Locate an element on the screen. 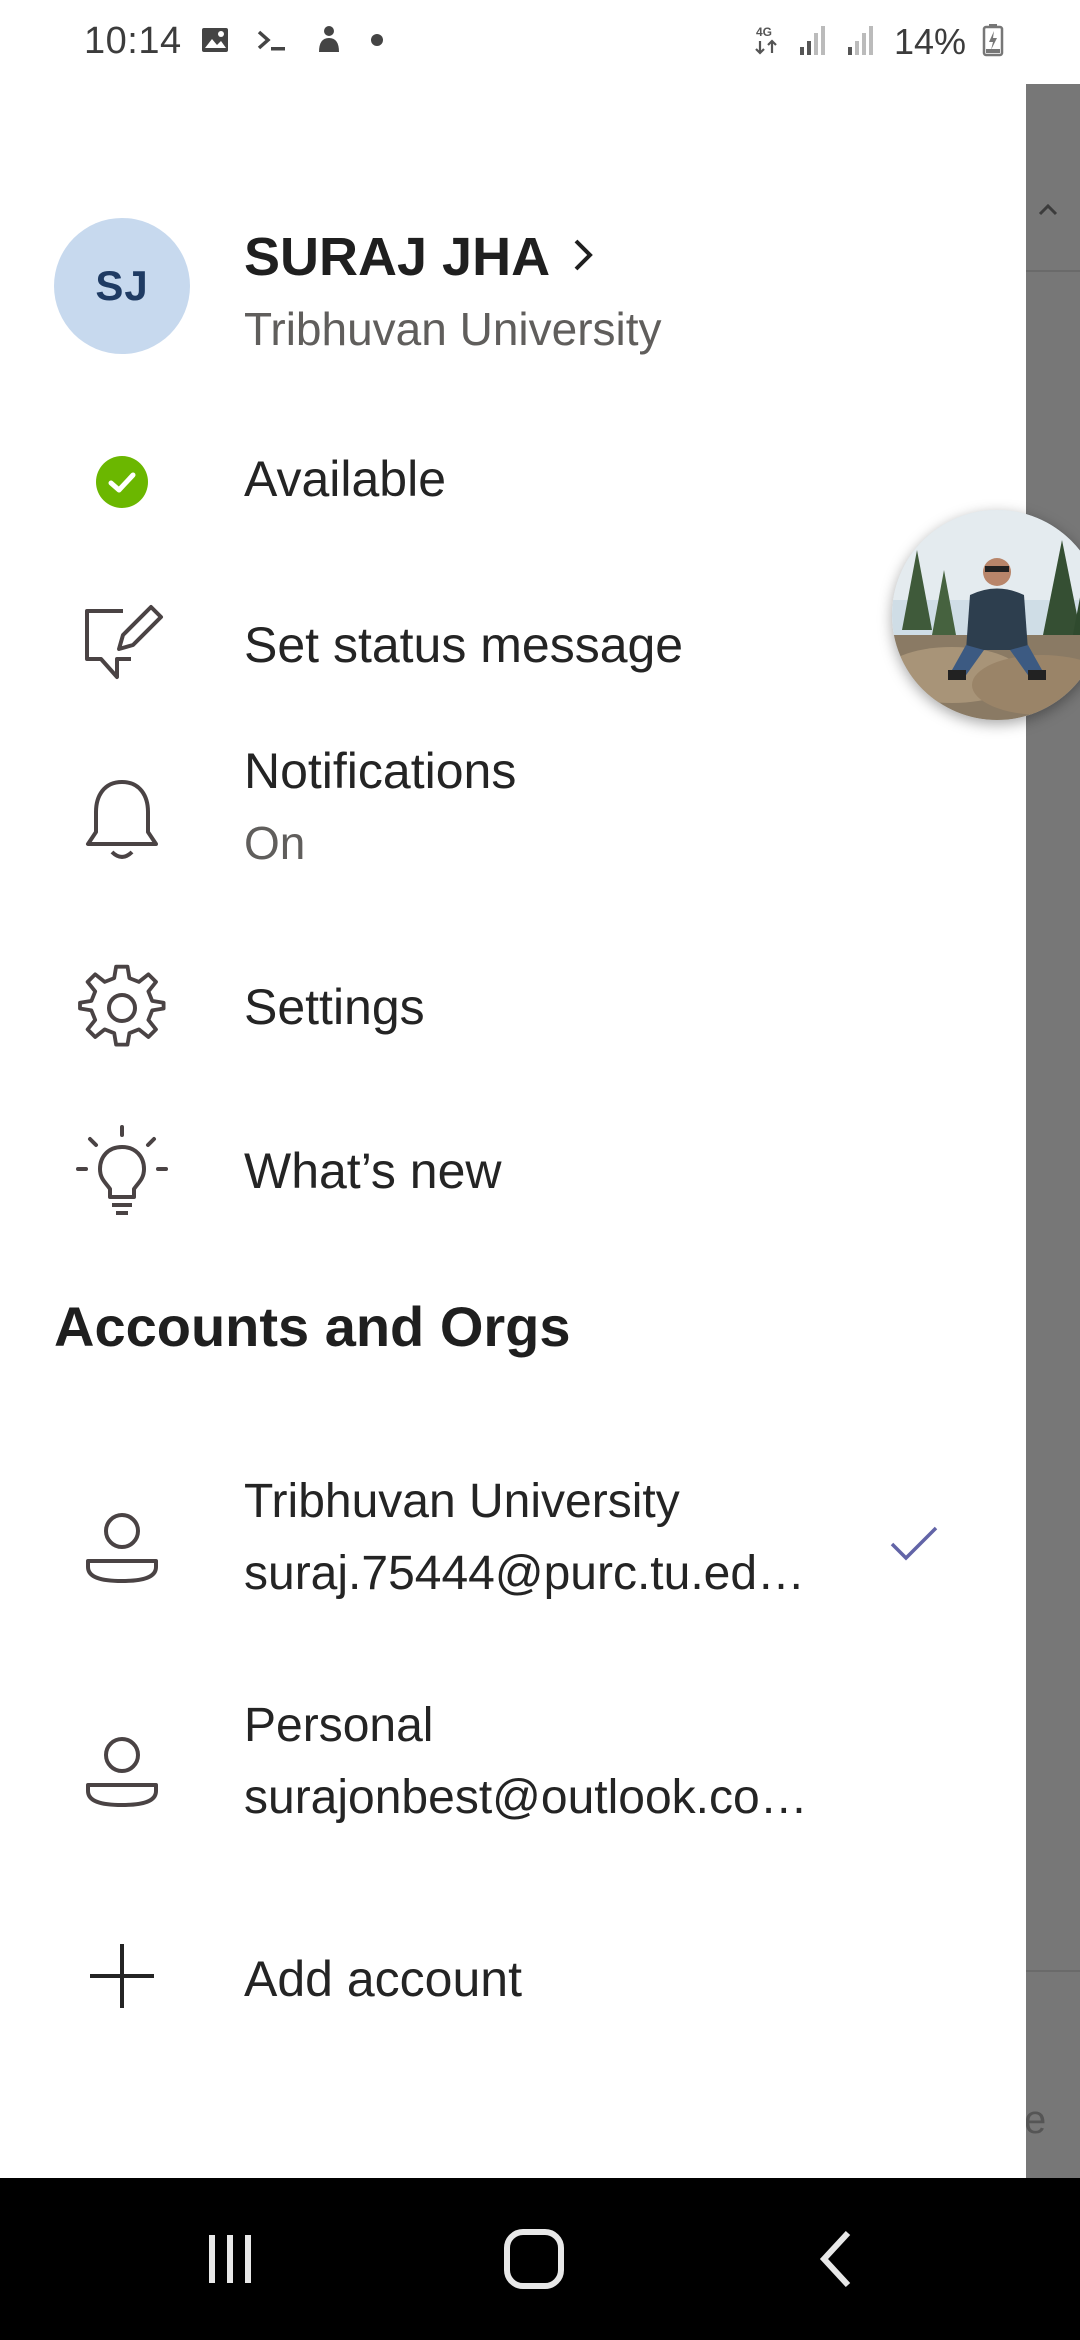  status-time: 10:14 is located at coordinates (133, 41).